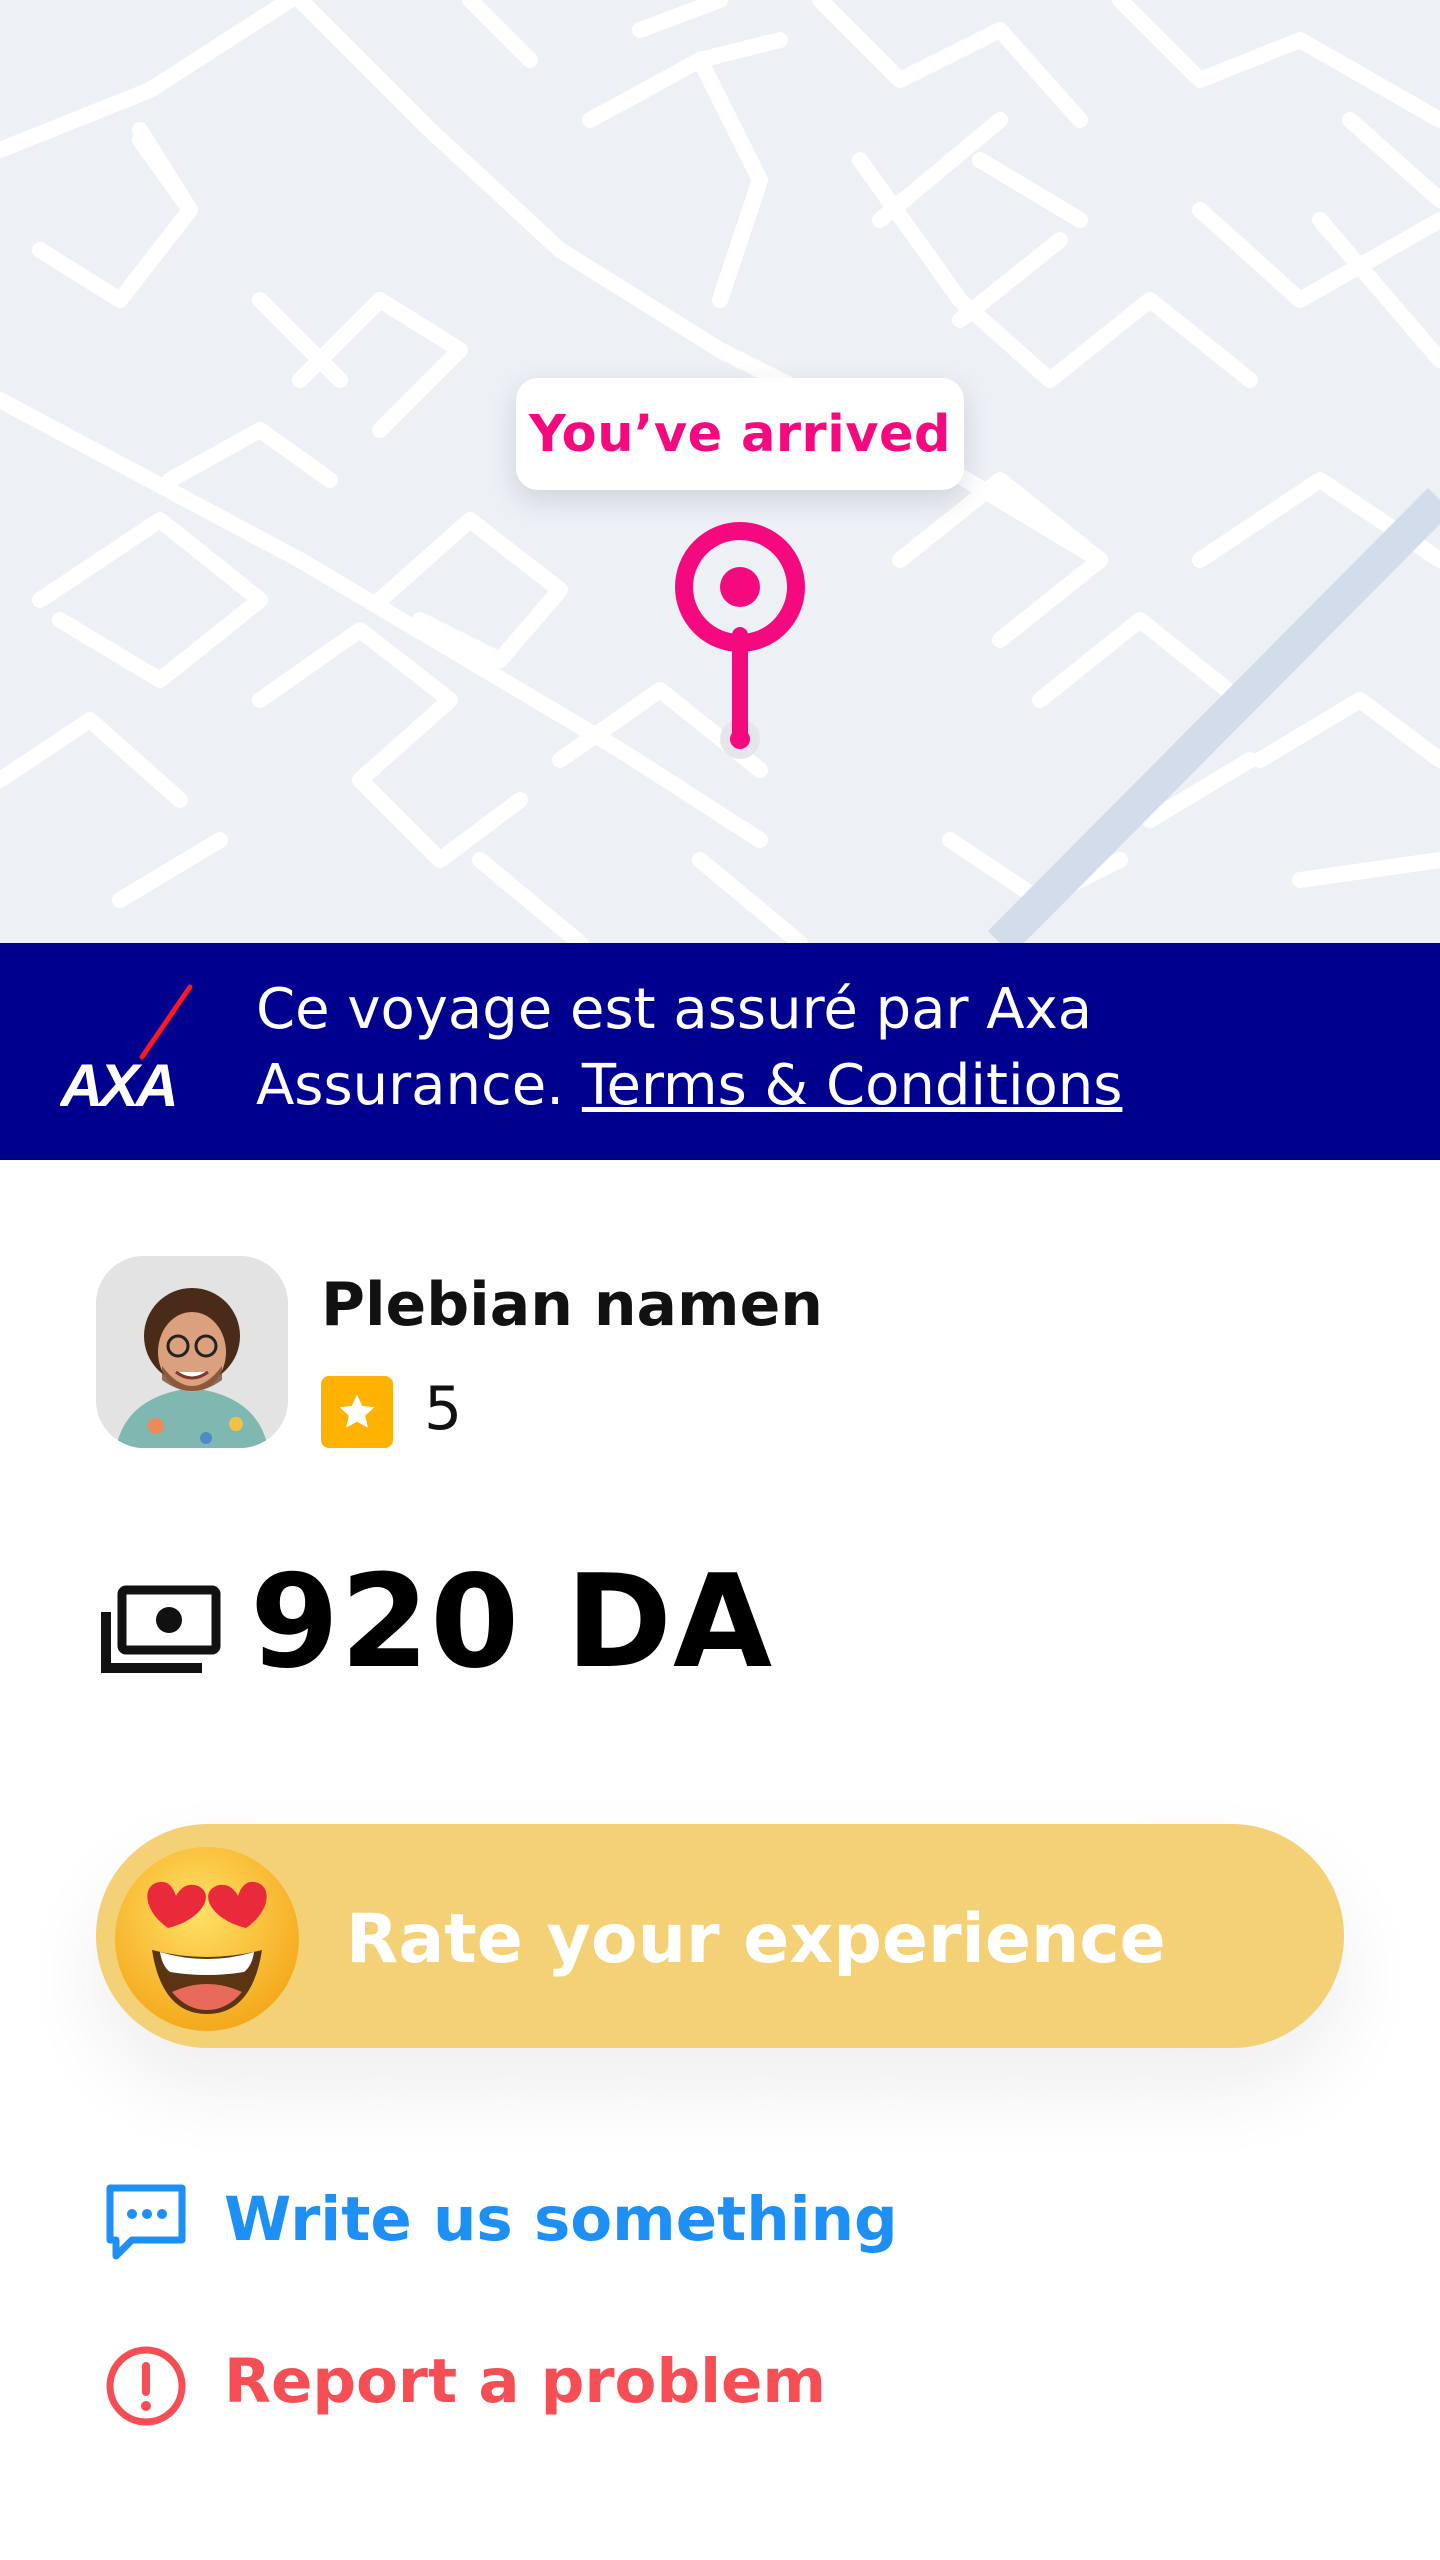 The width and height of the screenshot is (1440, 2560). I want to click on write-us-label: Write us something, so click(561, 2219).